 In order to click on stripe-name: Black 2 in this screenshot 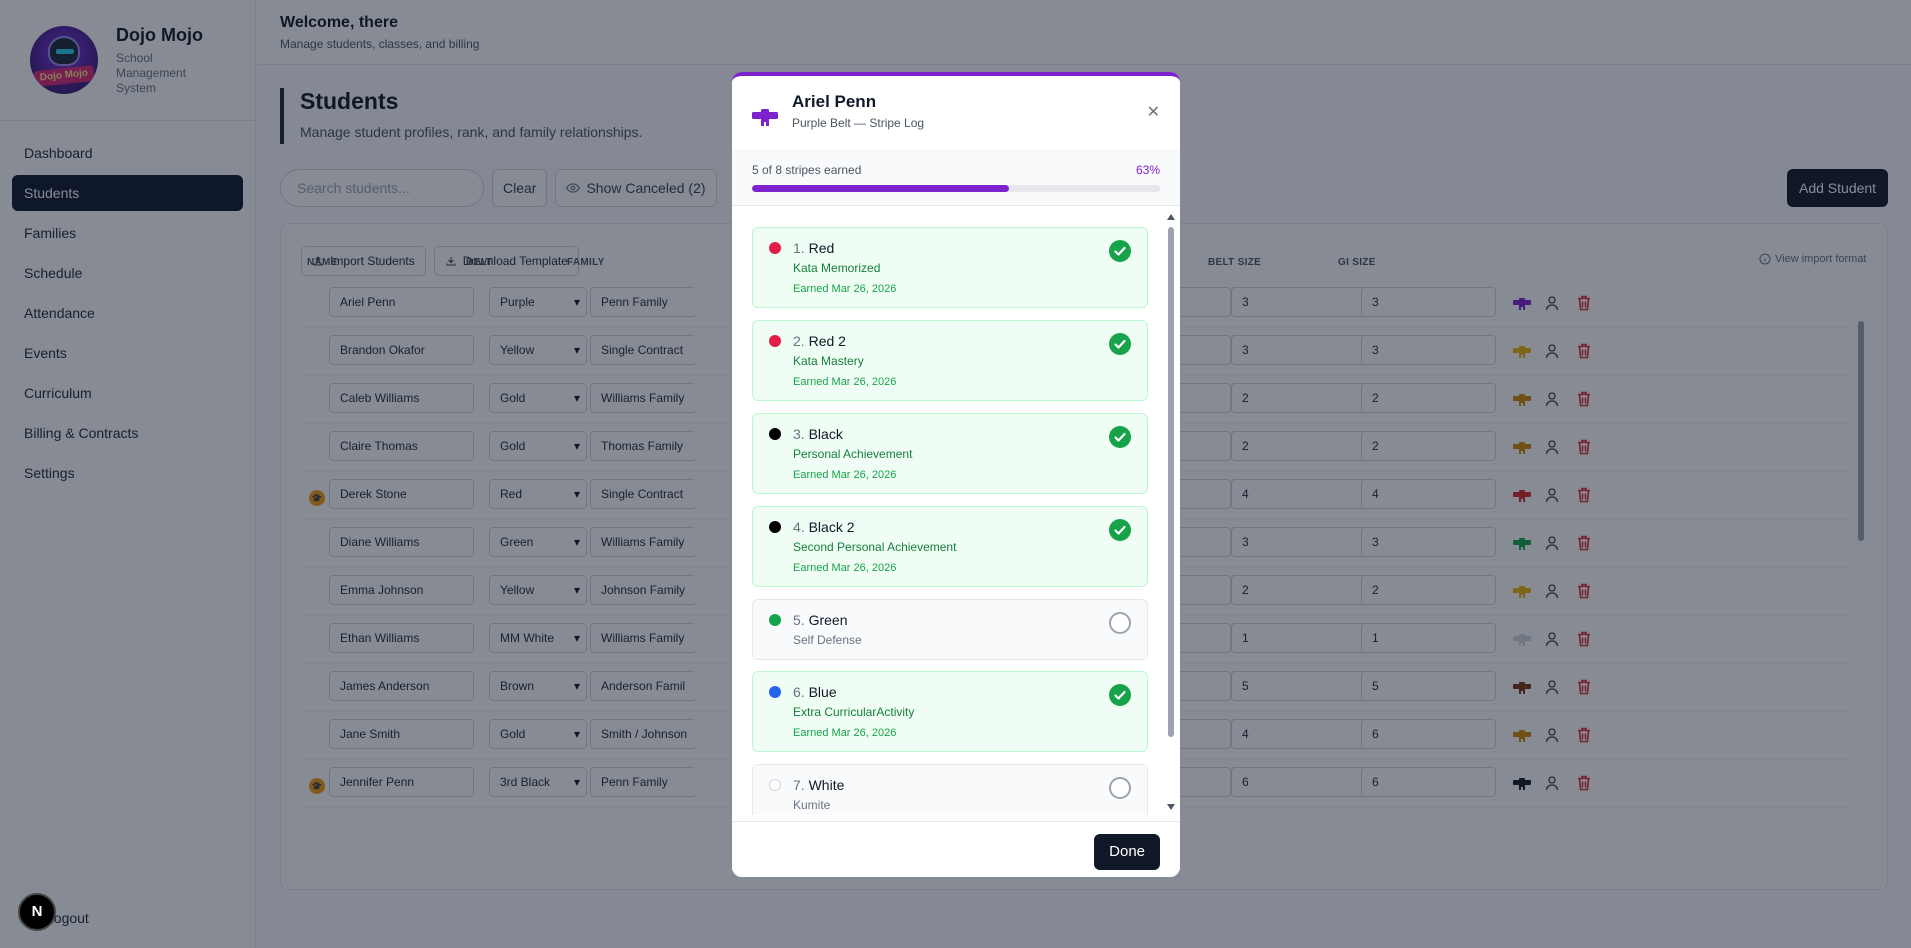, I will do `click(831, 527)`.